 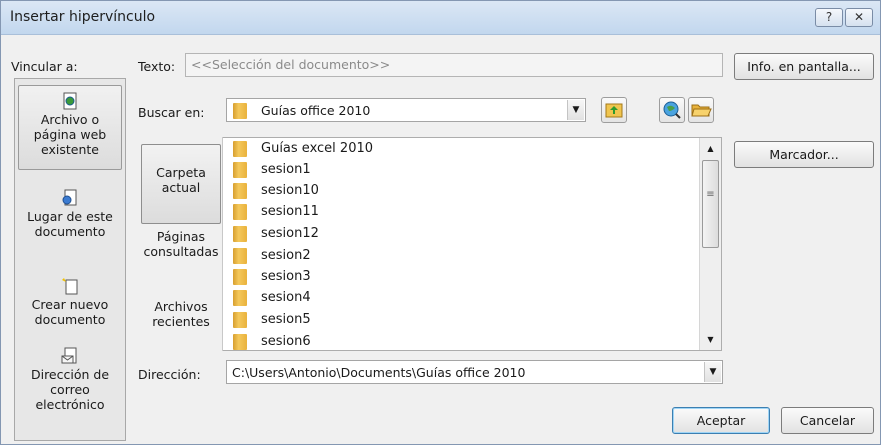 I want to click on scrollbar-thumb: ≡, so click(x=710, y=204).